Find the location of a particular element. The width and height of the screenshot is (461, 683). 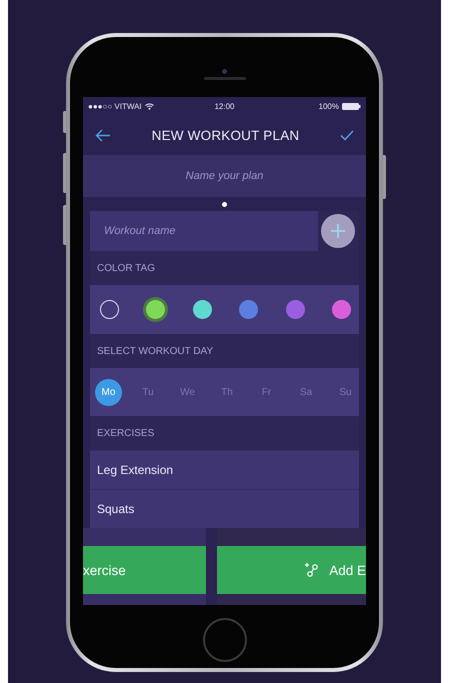

add-button is located at coordinates (338, 231).